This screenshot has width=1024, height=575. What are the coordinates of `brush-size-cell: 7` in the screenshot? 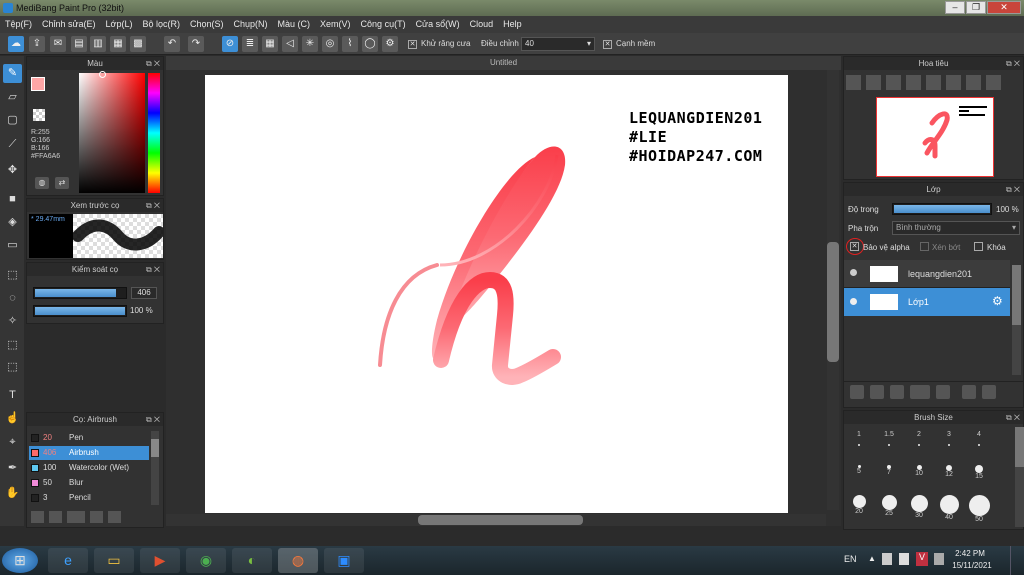 It's located at (889, 477).